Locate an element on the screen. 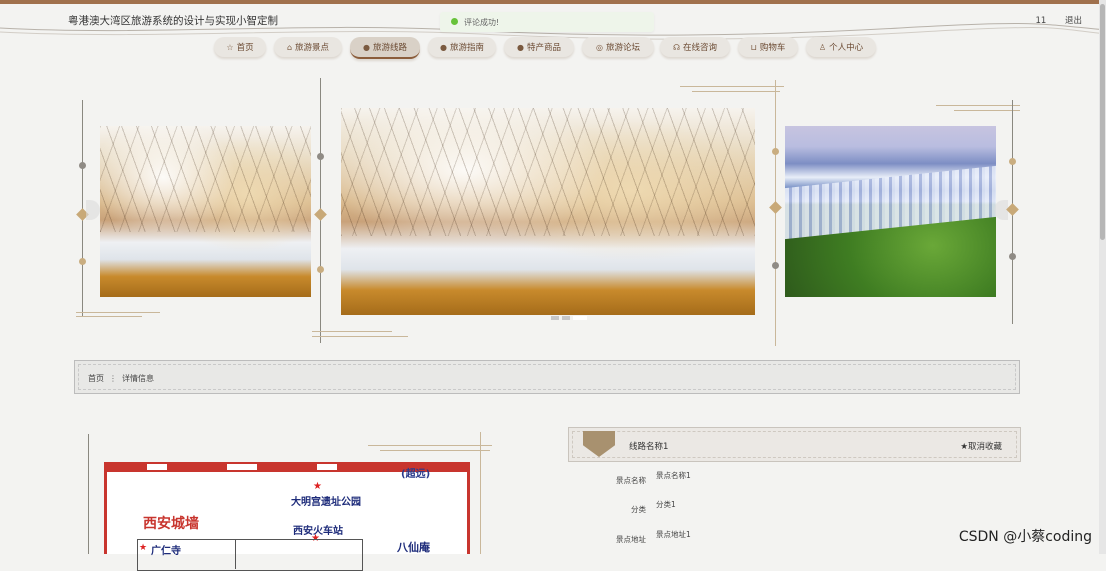 The image size is (1106, 571). map-label-temple: 广仁寺 is located at coordinates (166, 551).